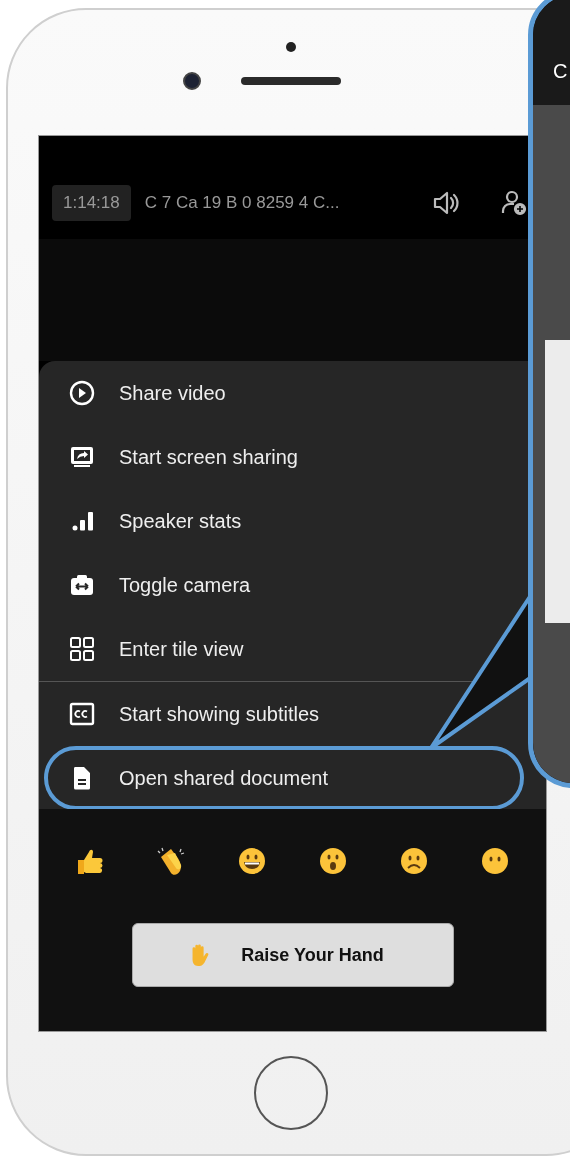  What do you see at coordinates (560, 71) in the screenshot?
I see `callout-title: C` at bounding box center [560, 71].